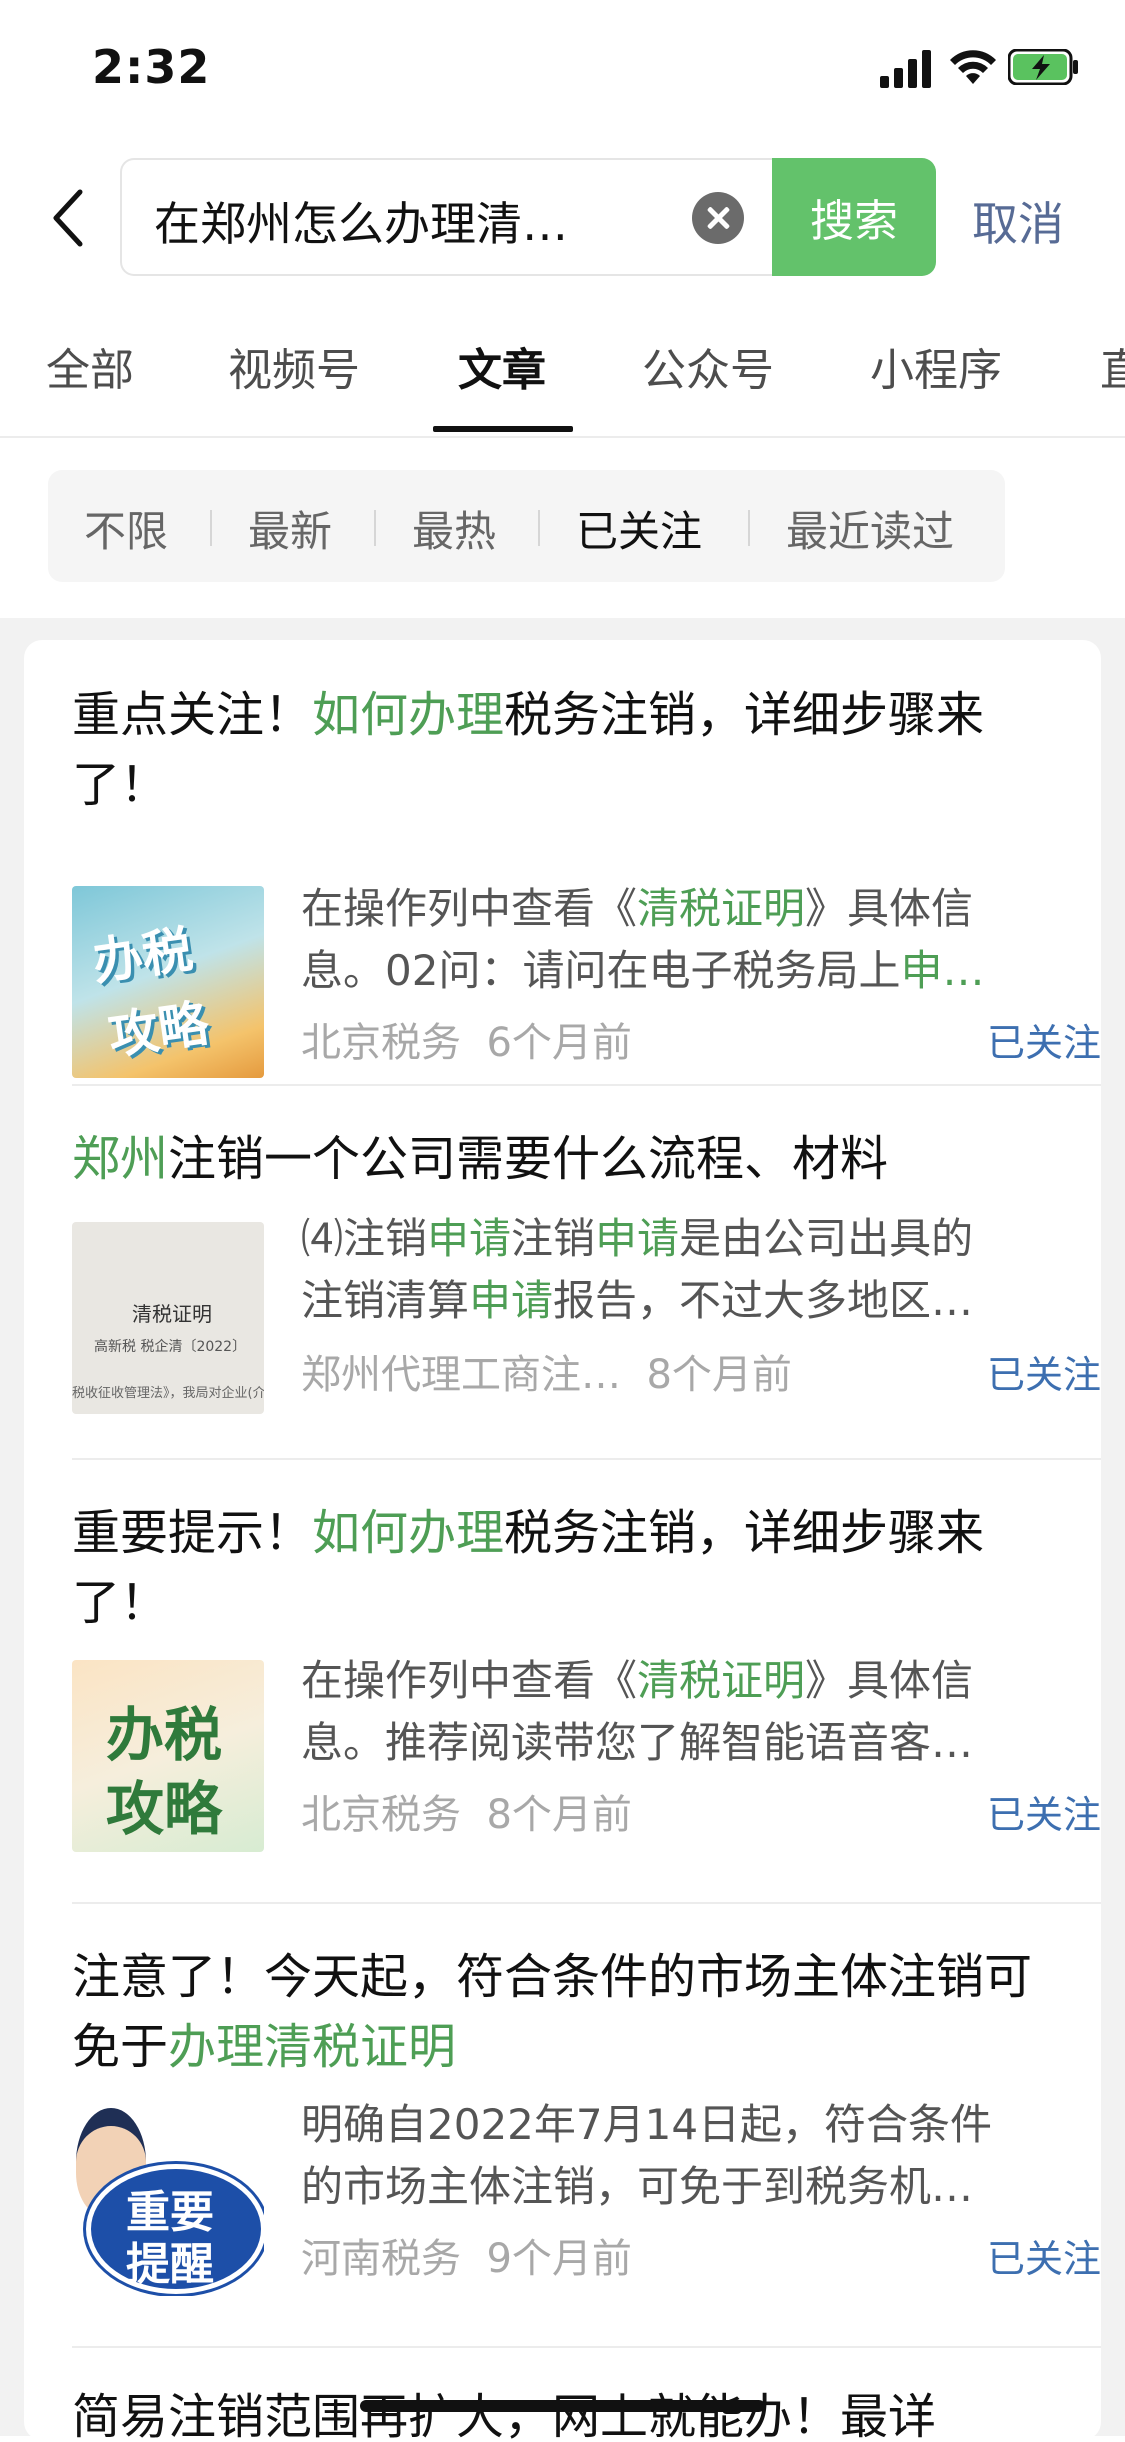 The width and height of the screenshot is (1125, 2442). I want to click on result-meta: 郑州代理工商注… 8个月前, so click(546, 1371).